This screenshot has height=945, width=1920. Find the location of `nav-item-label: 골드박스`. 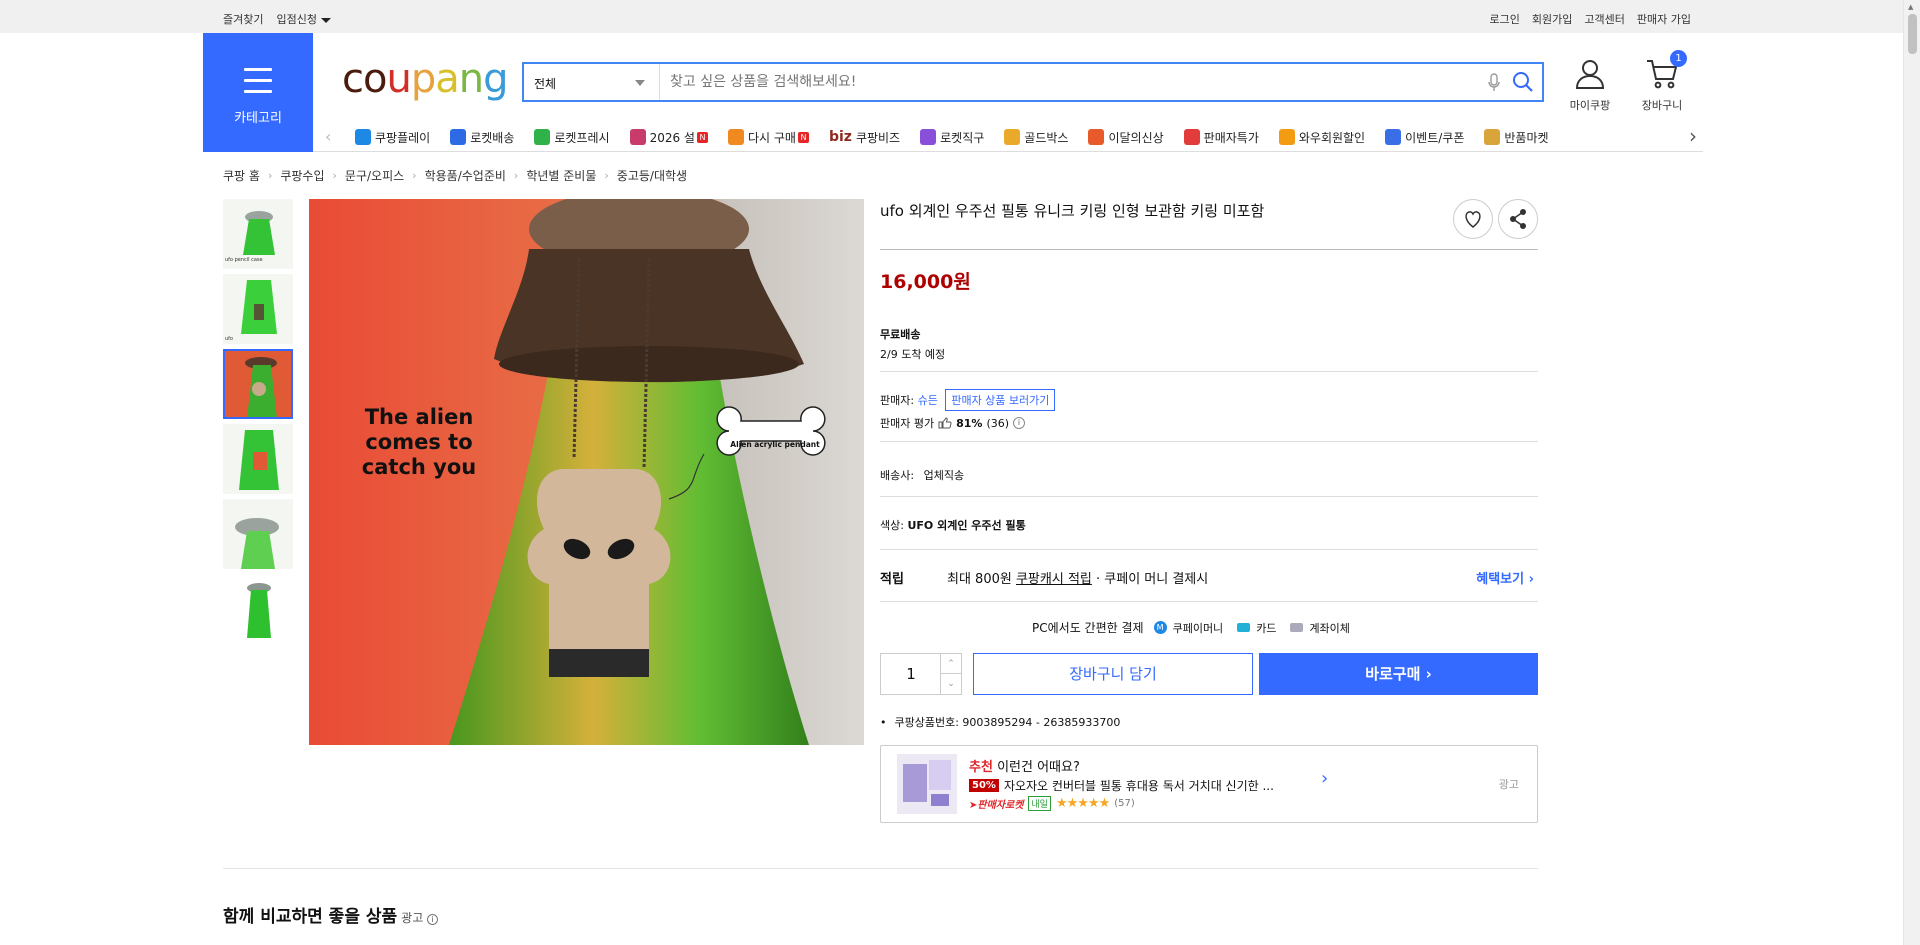

nav-item-label: 골드박스 is located at coordinates (1046, 137).